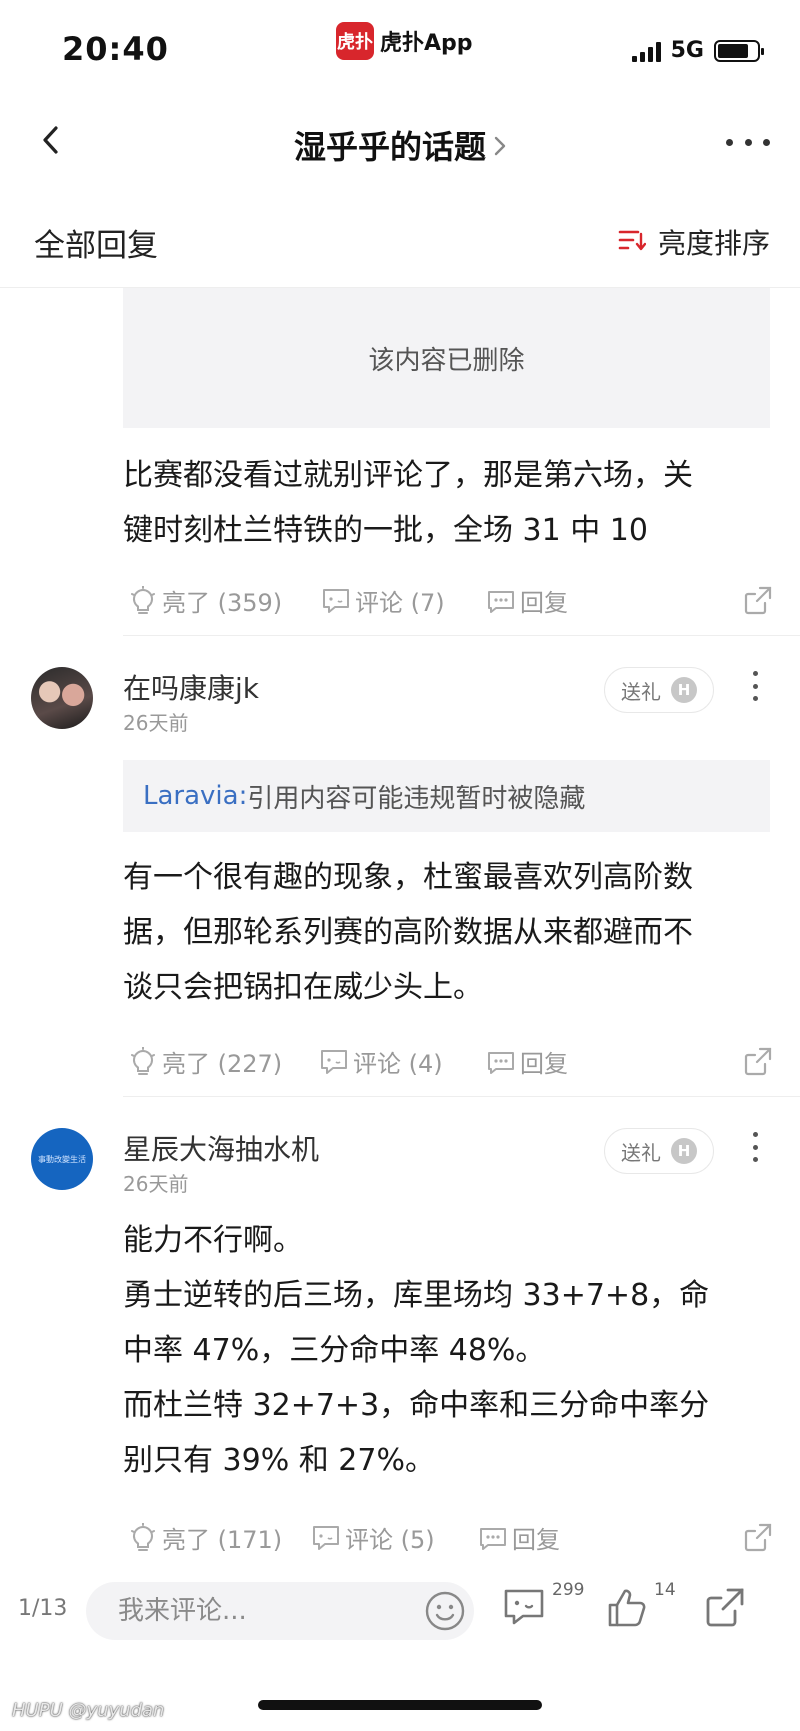  What do you see at coordinates (279, 1460) in the screenshot?
I see `post-body-line: 别只有 39% 和 27%。` at bounding box center [279, 1460].